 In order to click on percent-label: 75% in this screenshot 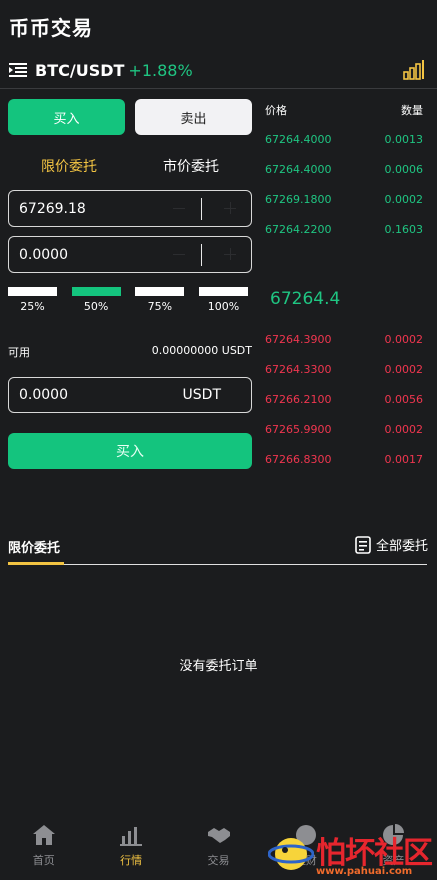, I will do `click(160, 306)`.